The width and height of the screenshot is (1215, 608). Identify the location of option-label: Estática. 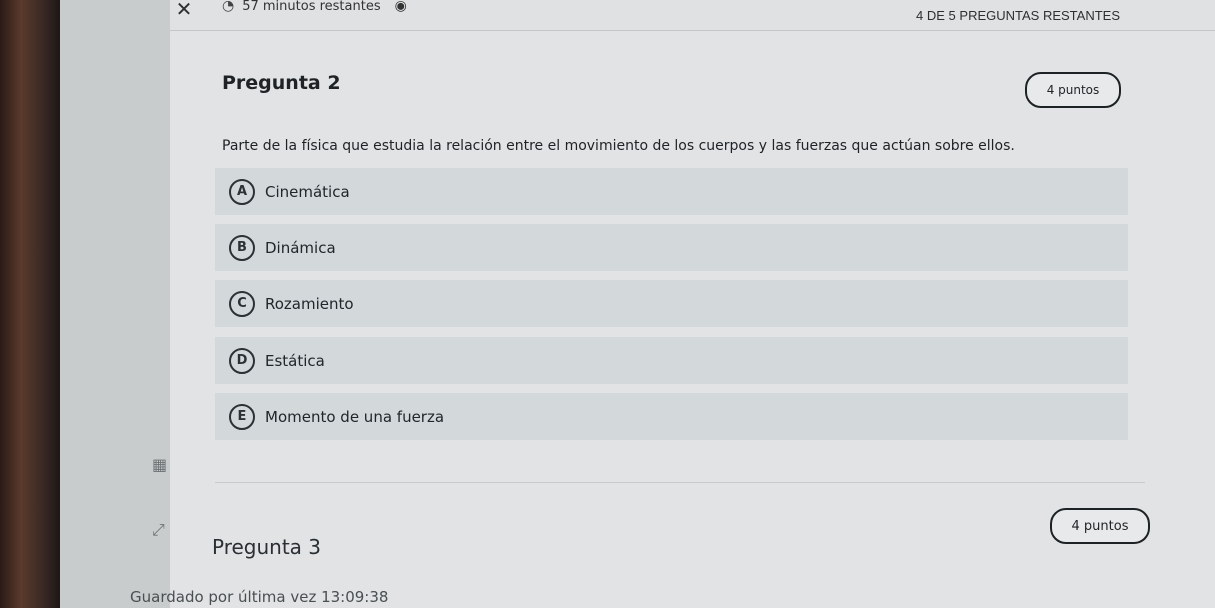
(295, 360).